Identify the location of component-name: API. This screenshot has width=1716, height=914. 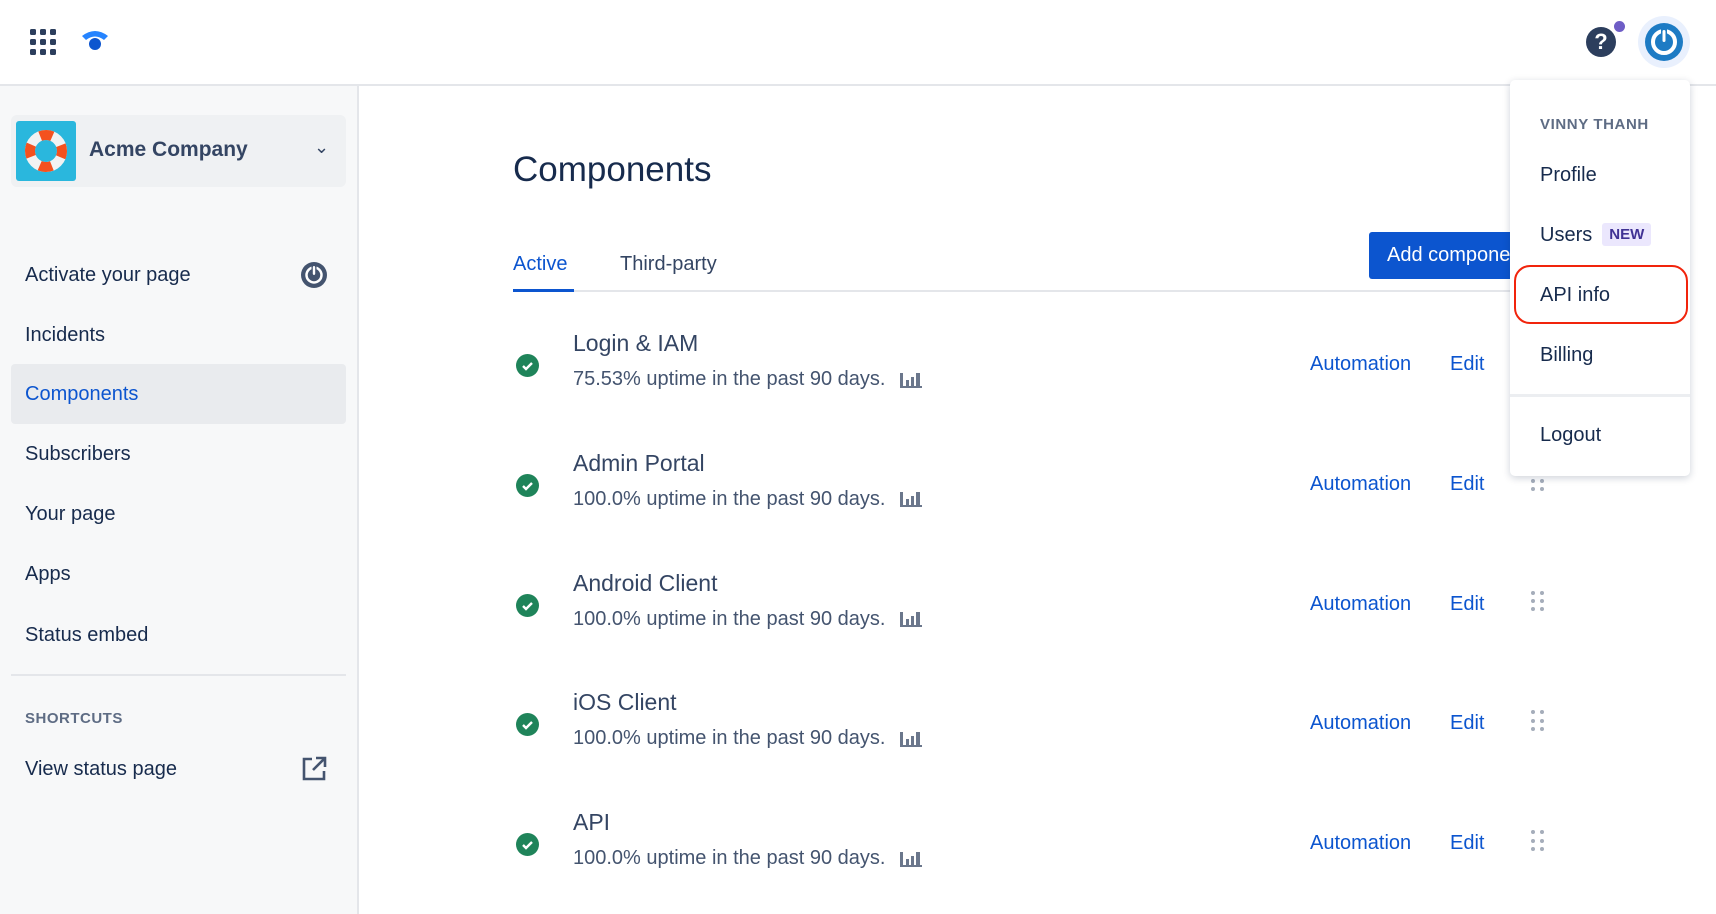
(592, 822).